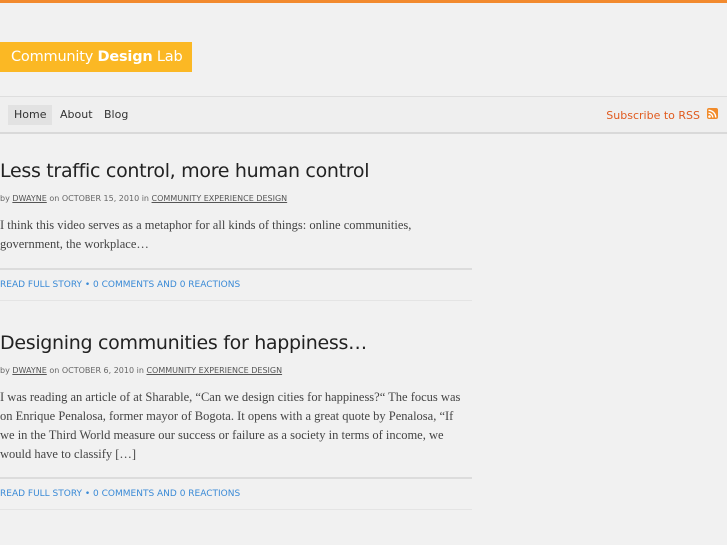 The width and height of the screenshot is (727, 545). I want to click on rss-icon, so click(712, 113).